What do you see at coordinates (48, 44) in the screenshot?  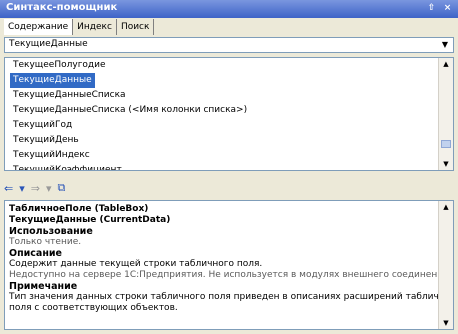 I see `index-search-input: ТекущиеДанные` at bounding box center [48, 44].